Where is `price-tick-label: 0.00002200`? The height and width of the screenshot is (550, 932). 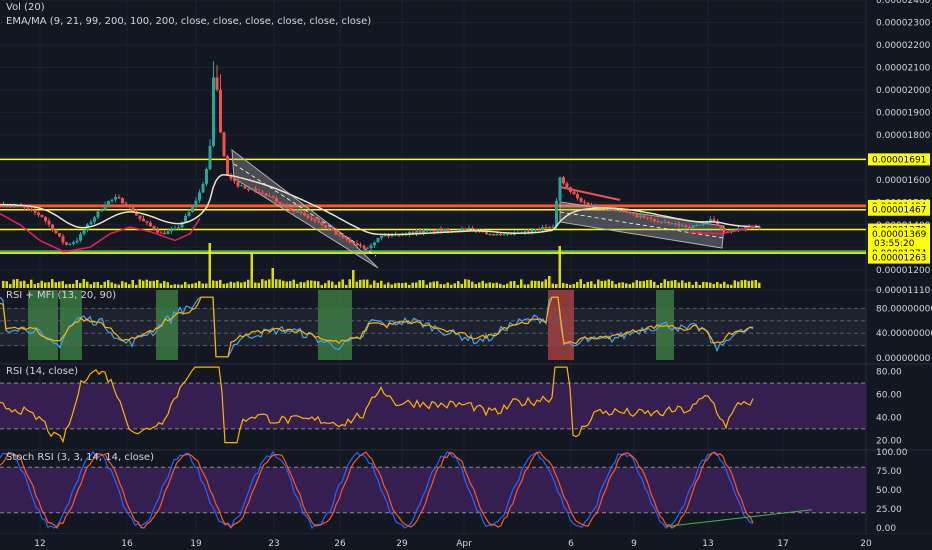
price-tick-label: 0.00002200 is located at coordinates (903, 46).